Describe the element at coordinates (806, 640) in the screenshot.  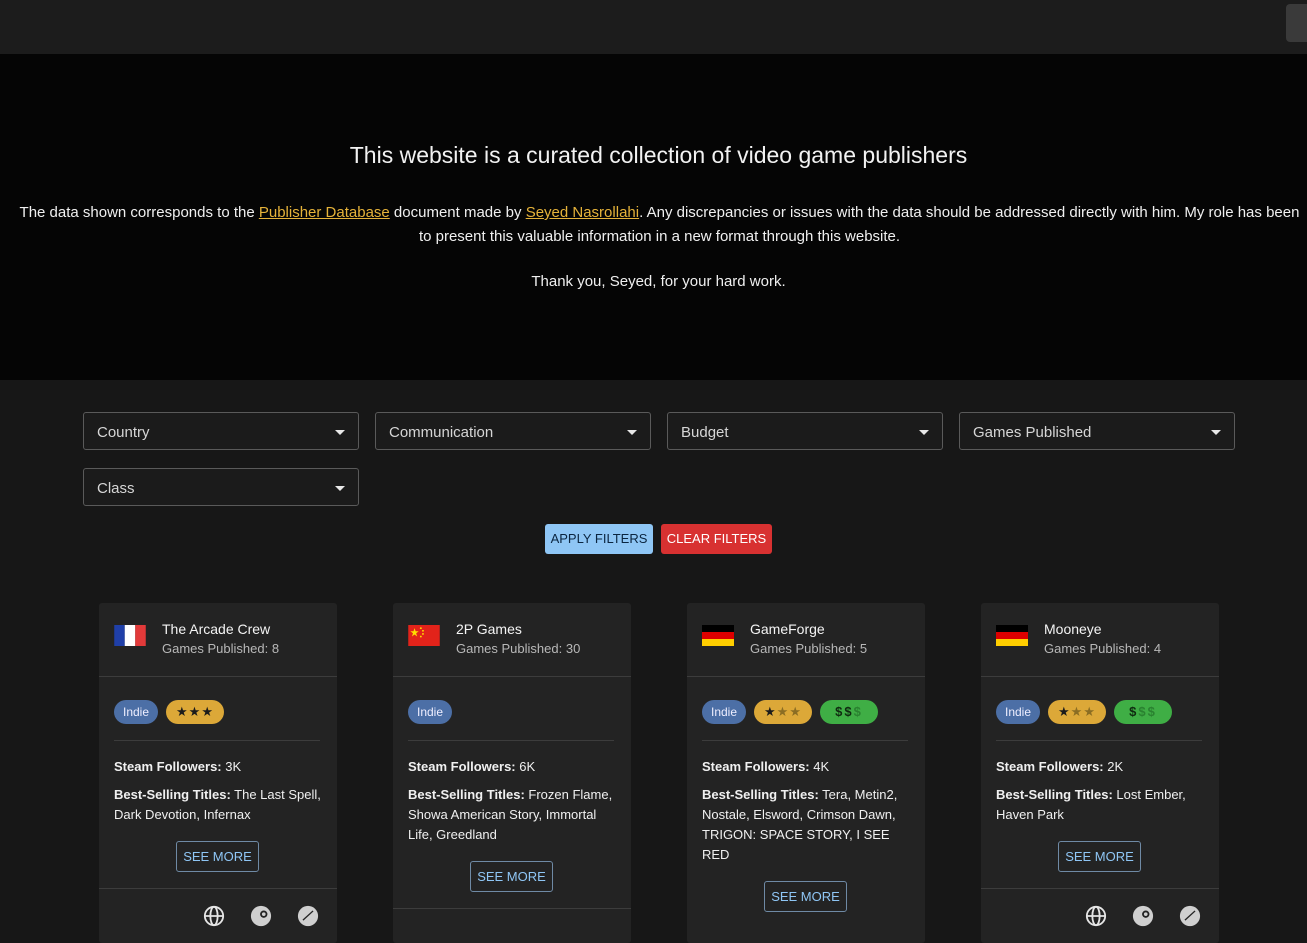
I see `card-header: GameForge Games Published: 5` at that location.